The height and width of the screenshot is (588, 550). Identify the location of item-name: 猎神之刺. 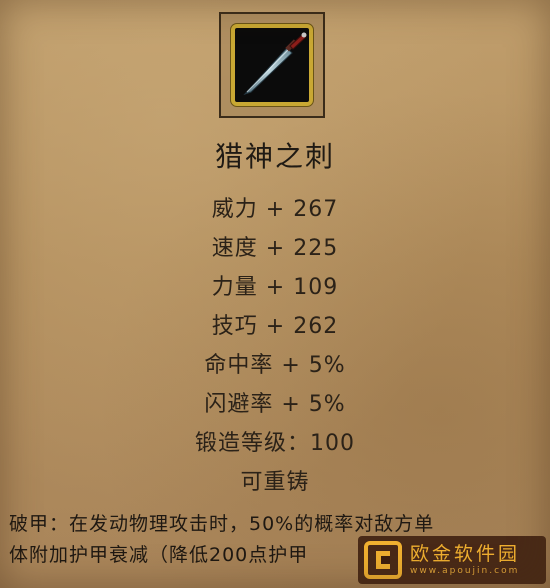
(274, 156).